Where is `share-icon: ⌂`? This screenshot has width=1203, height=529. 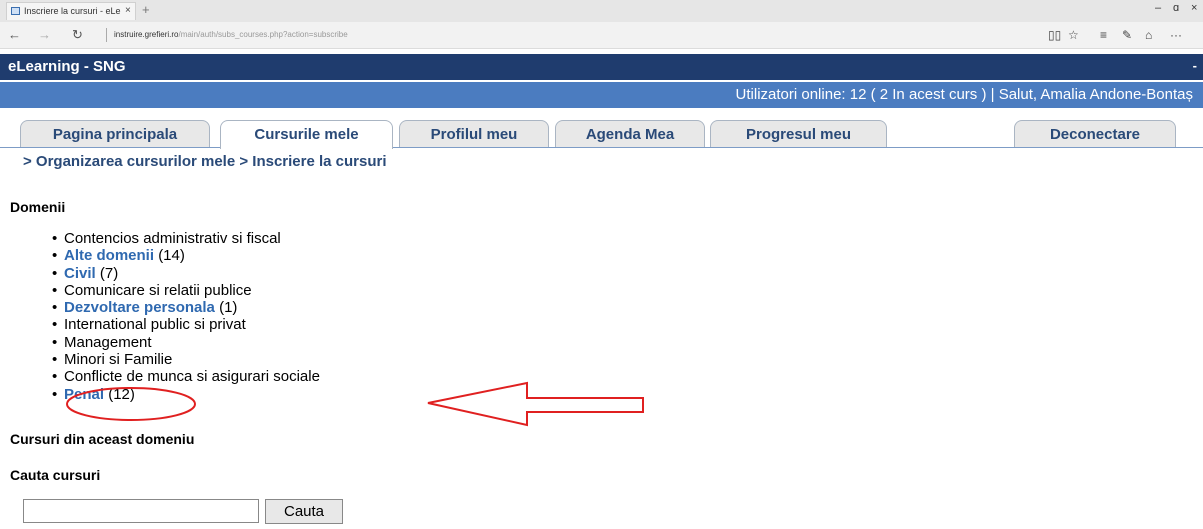 share-icon: ⌂ is located at coordinates (1148, 35).